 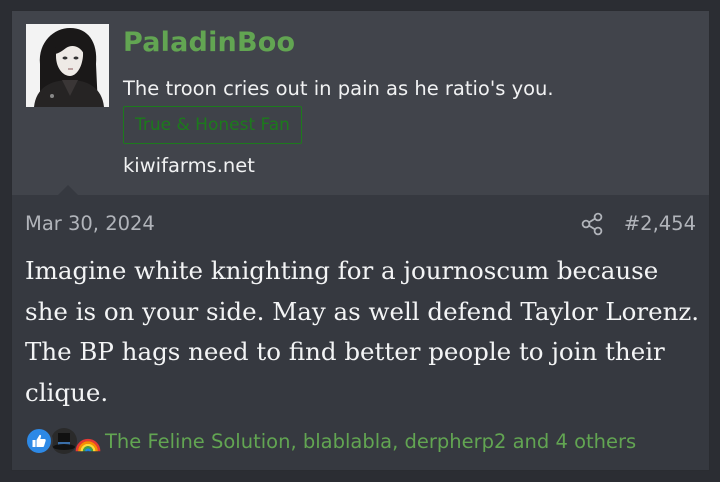 What do you see at coordinates (90, 223) in the screenshot?
I see `post-date: Mar 30, 2024` at bounding box center [90, 223].